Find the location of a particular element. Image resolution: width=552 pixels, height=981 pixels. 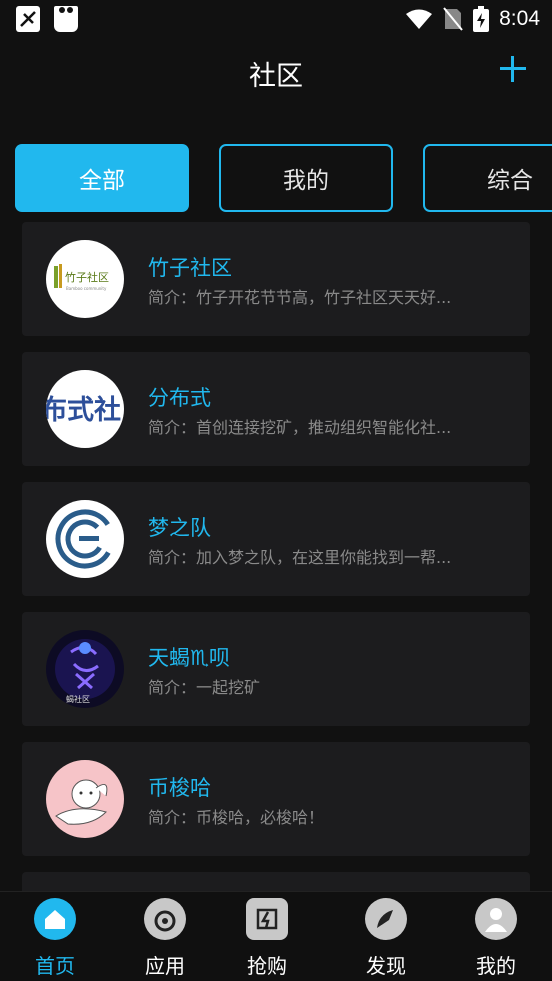

community-card: 币梭哈 简介：币梭哈，必梭哈！ is located at coordinates (276, 799).